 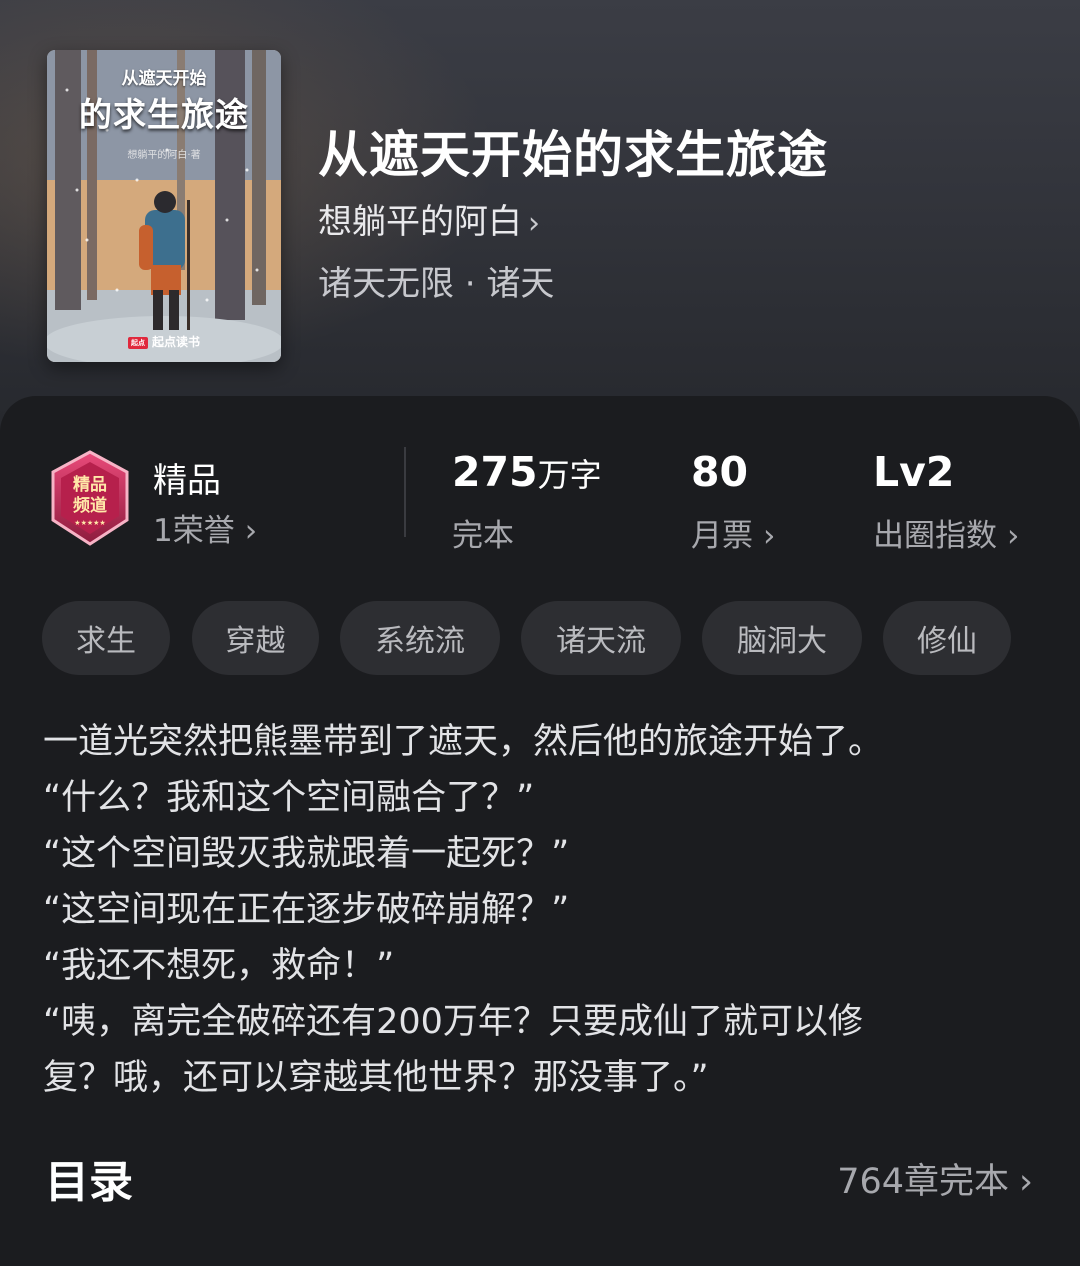 What do you see at coordinates (923, 1182) in the screenshot?
I see `chapter-count: 764章完本` at bounding box center [923, 1182].